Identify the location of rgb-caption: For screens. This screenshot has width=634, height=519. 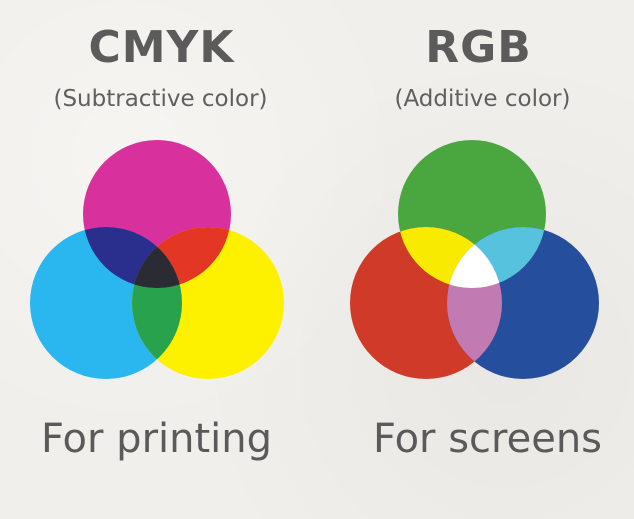
(487, 439).